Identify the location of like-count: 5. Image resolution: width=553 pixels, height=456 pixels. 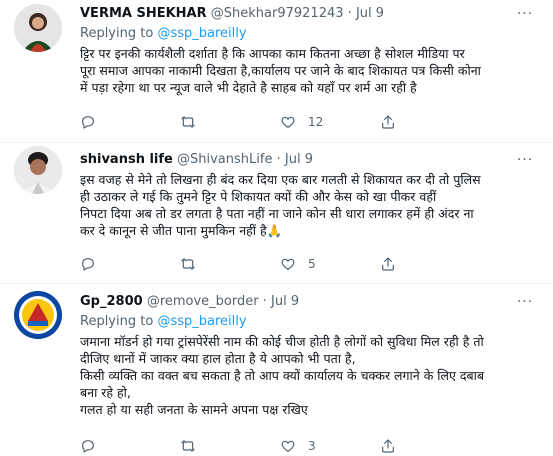
(312, 264).